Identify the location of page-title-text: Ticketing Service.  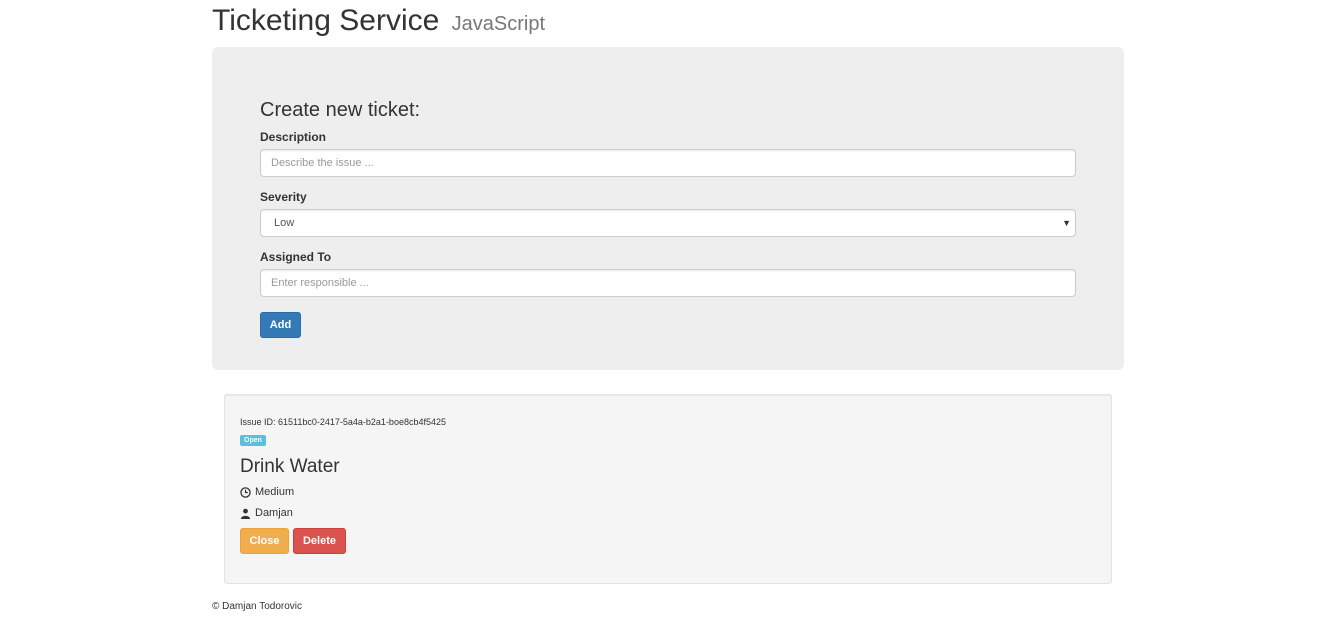
(326, 20).